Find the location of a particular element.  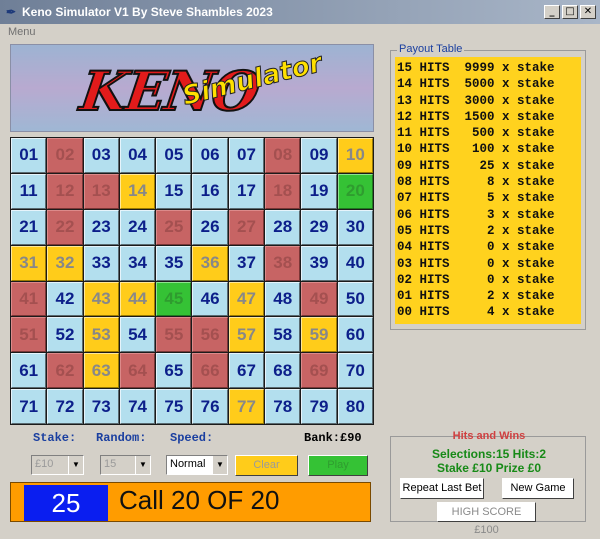

number-cell: 10 is located at coordinates (355, 155).